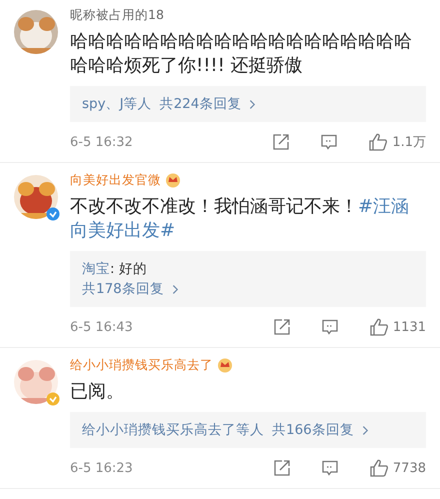 The image size is (440, 499). I want to click on user-name: 昵称被占用的18, so click(117, 15).